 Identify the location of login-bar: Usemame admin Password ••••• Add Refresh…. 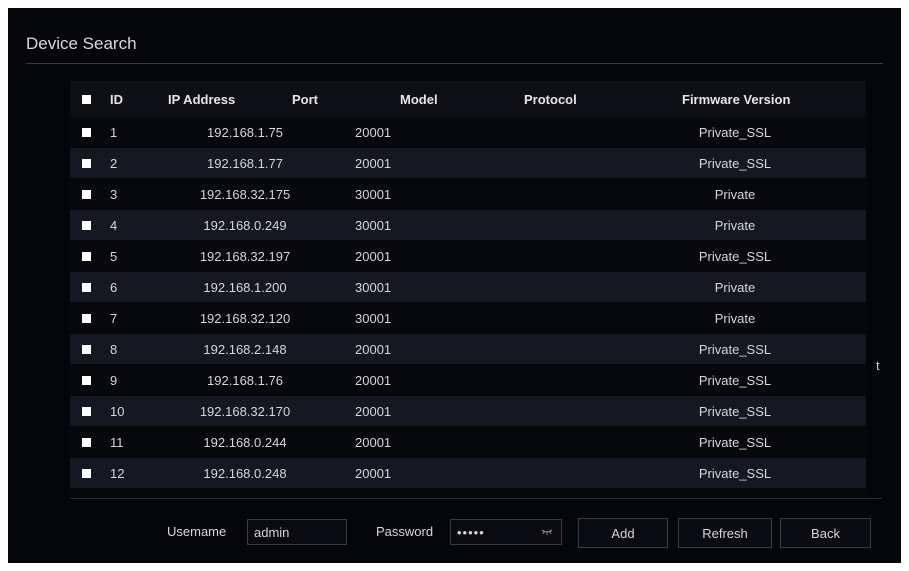
(454, 533).